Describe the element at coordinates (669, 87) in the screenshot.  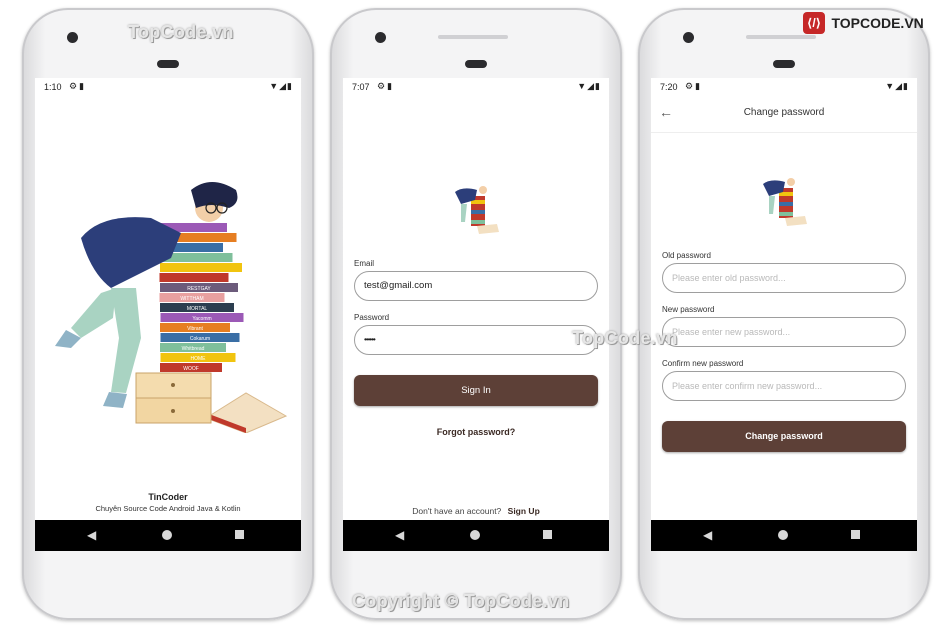
I see `status-time: 7:20` at that location.